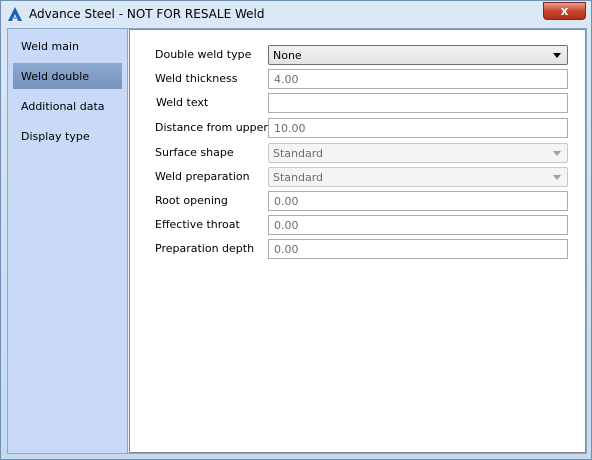 This screenshot has height=460, width=592. Describe the element at coordinates (418, 103) in the screenshot. I see `weld-text-input` at that location.